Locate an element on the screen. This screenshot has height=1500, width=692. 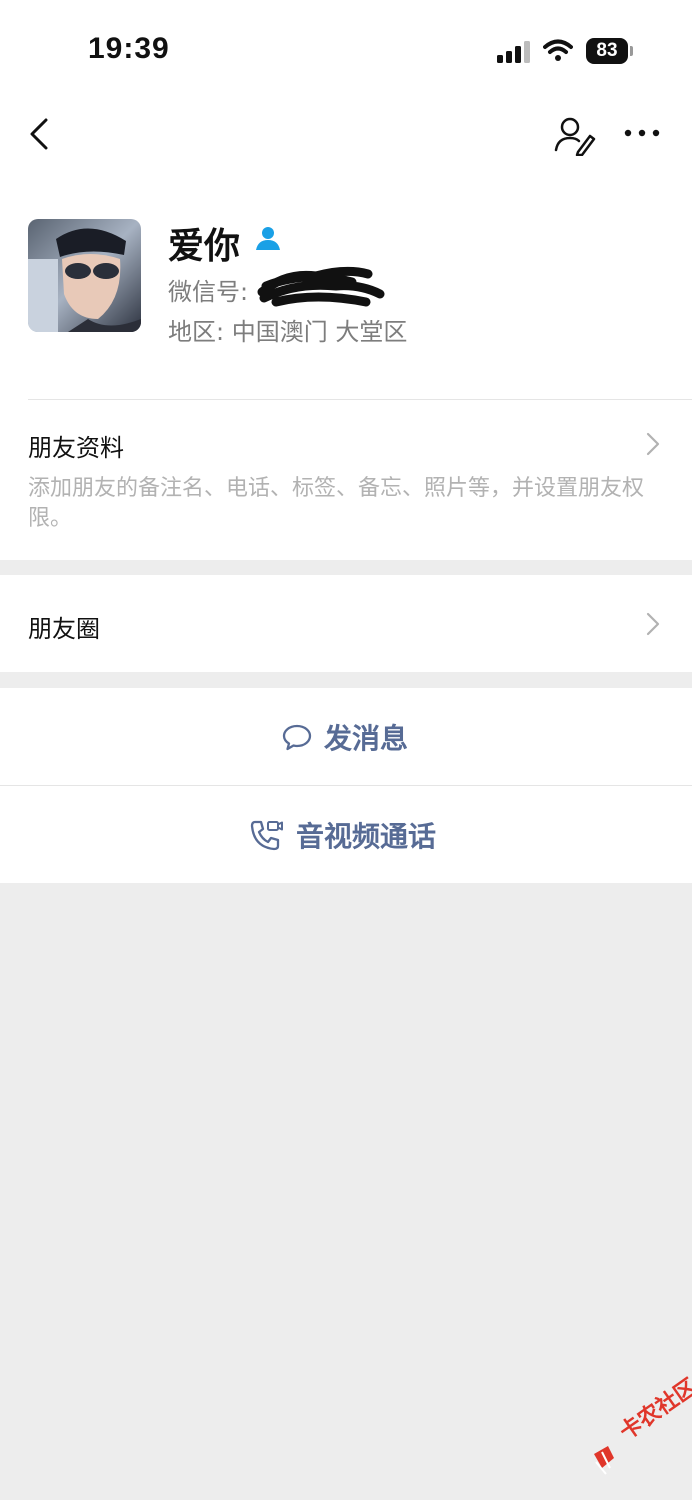
wechat-id: 微信号: is located at coordinates (208, 289).